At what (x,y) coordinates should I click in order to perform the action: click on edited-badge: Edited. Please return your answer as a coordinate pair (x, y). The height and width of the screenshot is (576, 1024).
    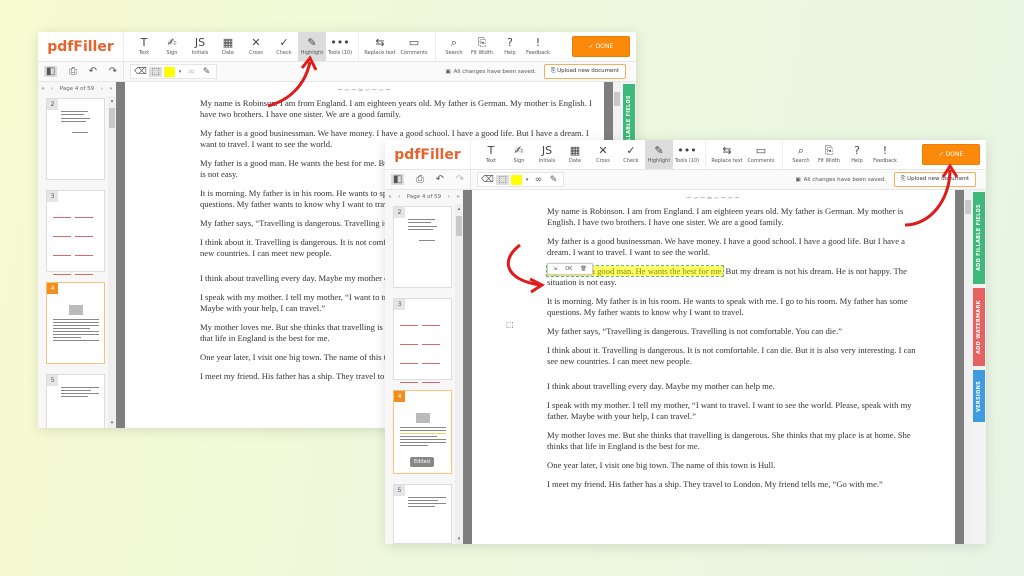
    Looking at the image, I should click on (422, 462).